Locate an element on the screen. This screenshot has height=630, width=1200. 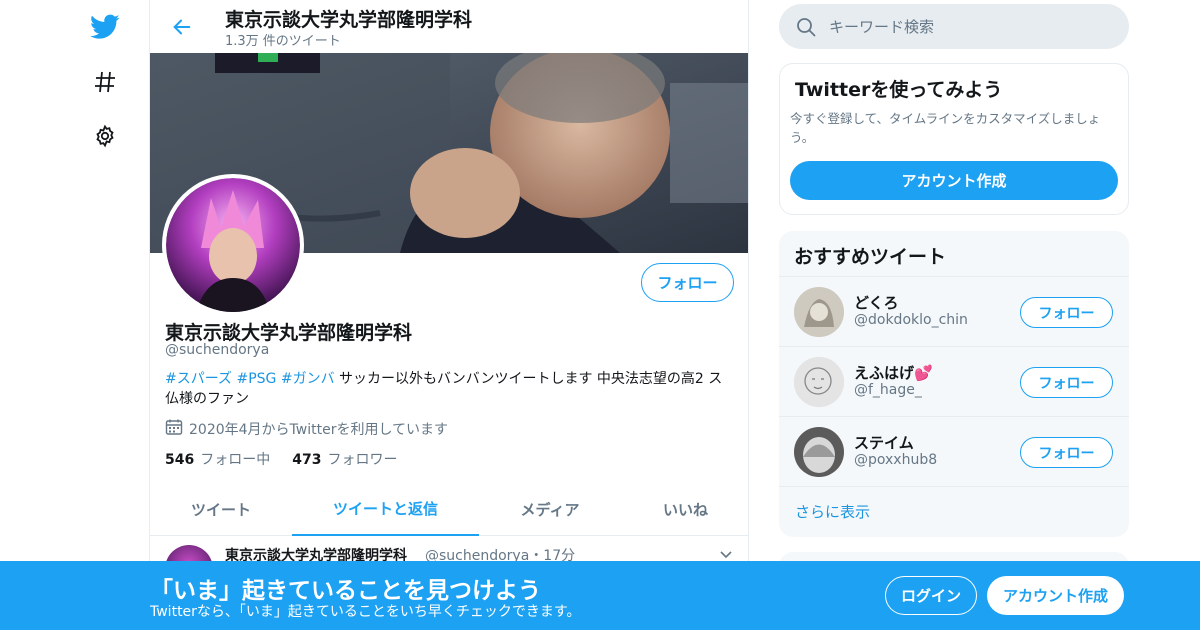
tab-likes: いいね is located at coordinates (684, 509).